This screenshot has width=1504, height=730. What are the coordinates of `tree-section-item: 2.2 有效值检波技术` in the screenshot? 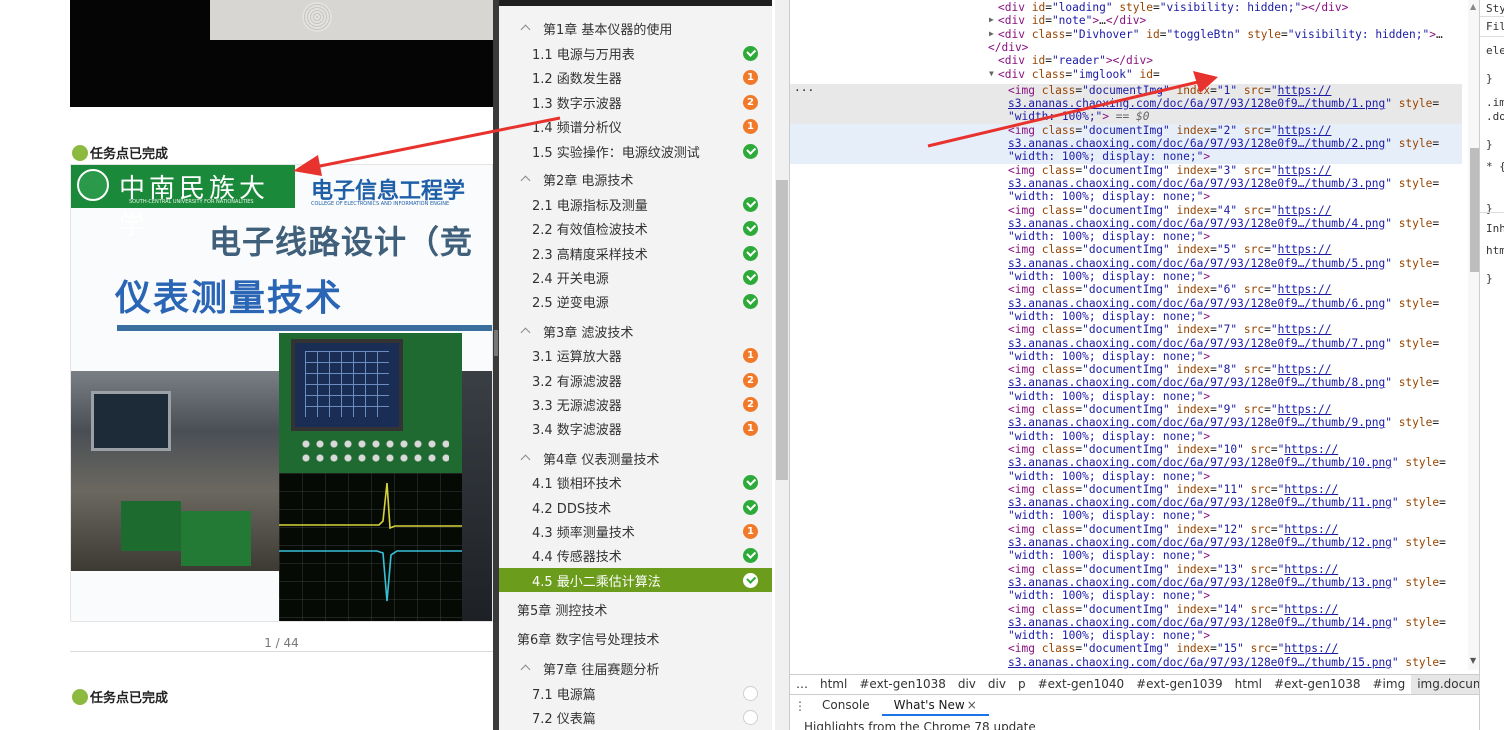 It's located at (635, 228).